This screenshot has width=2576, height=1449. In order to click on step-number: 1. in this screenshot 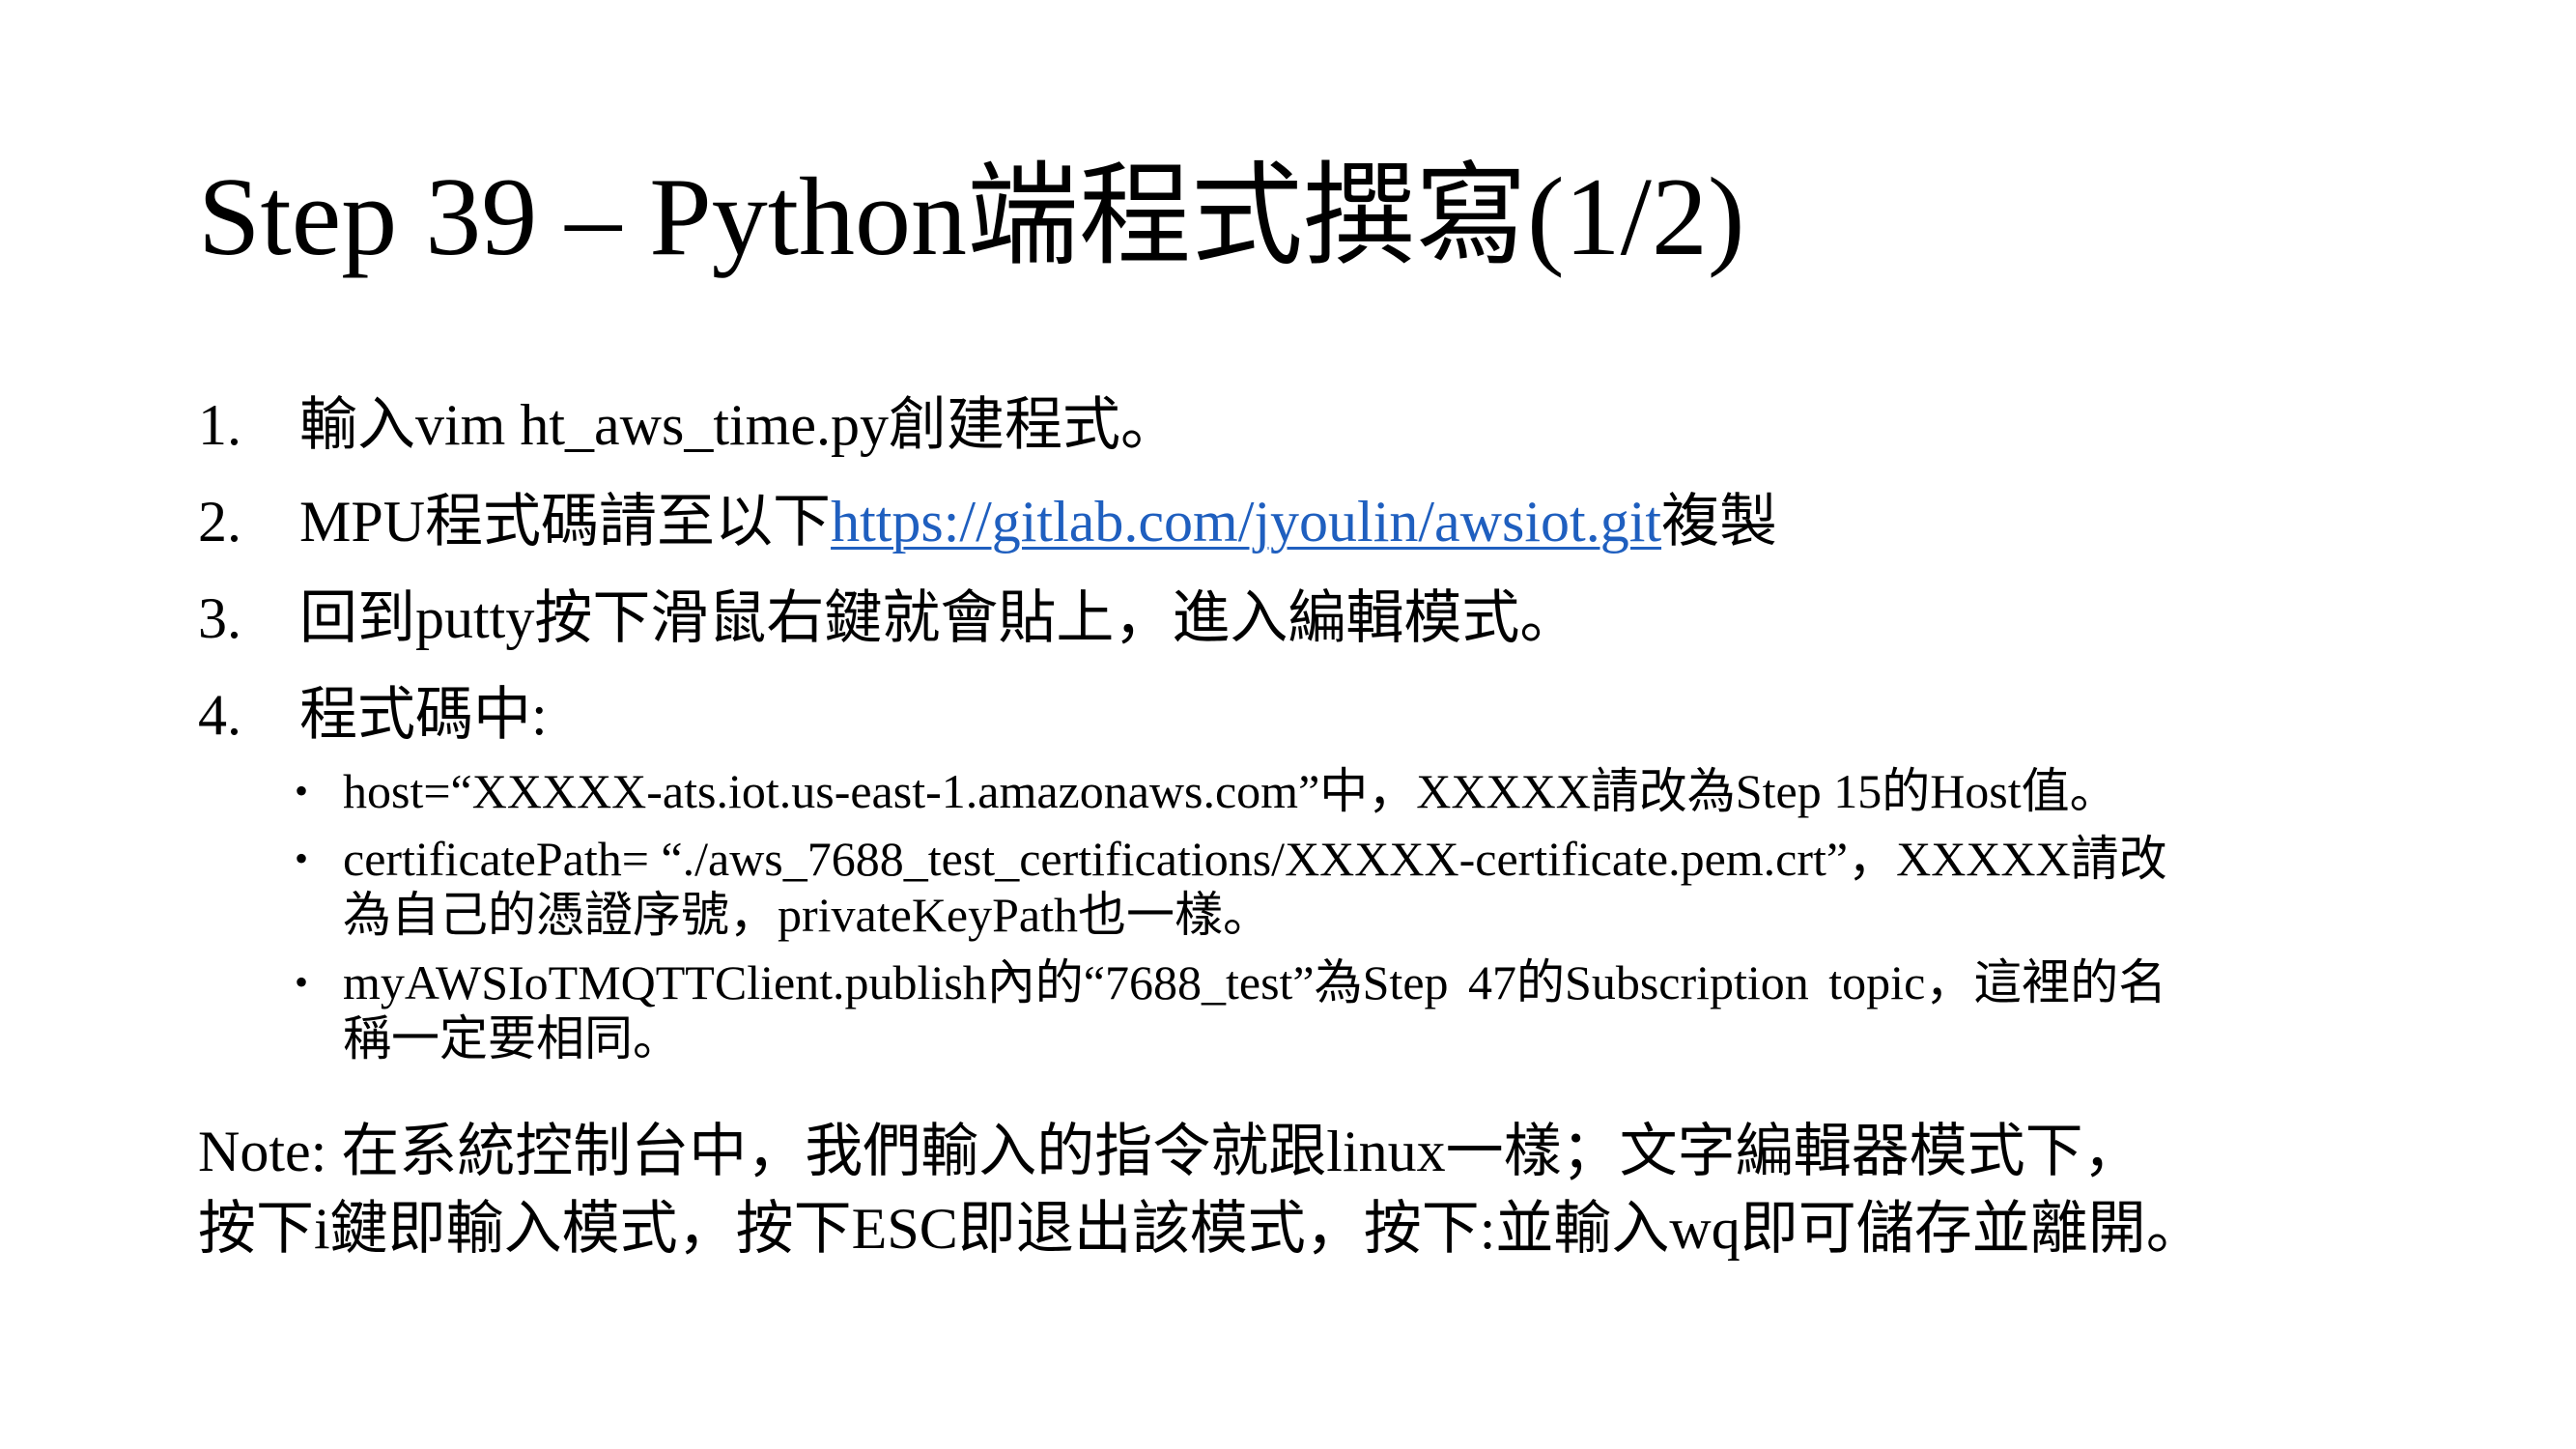, I will do `click(219, 425)`.